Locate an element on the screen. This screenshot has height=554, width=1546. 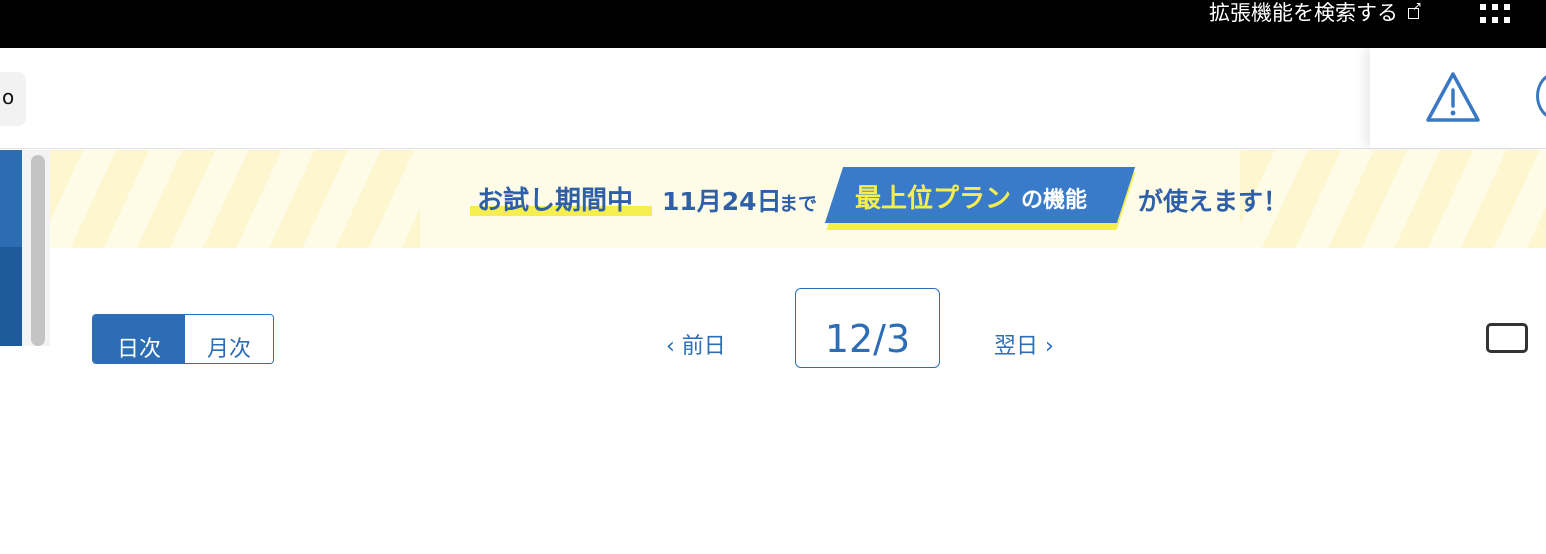
extension-search-label: 拡張機能を検索する is located at coordinates (1303, 13).